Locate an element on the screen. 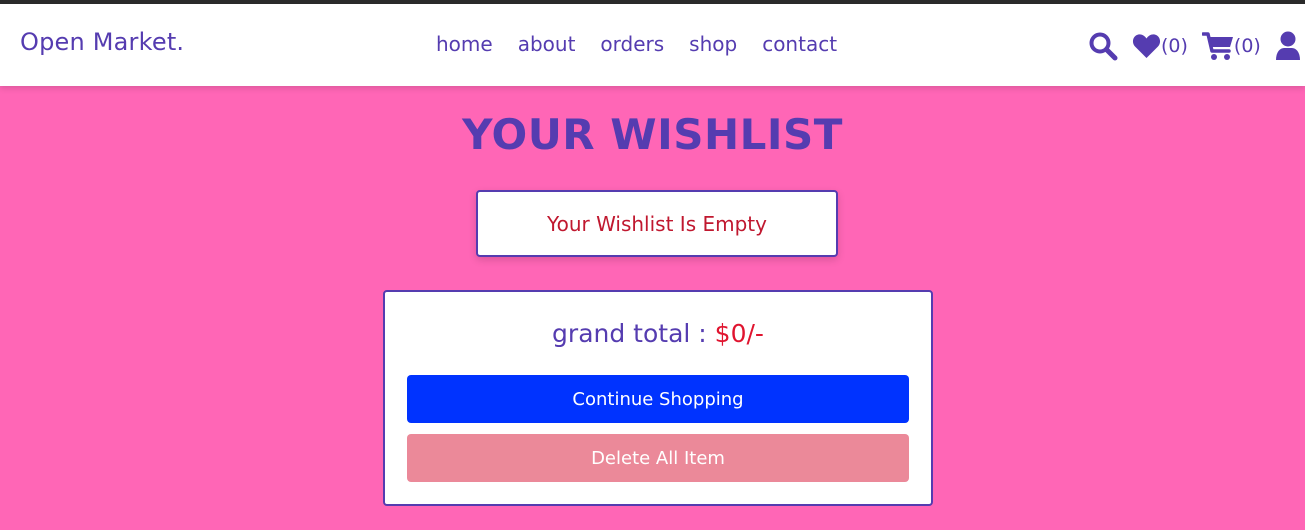 Image resolution: width=1305 pixels, height=530 pixels. user-button is located at coordinates (1288, 46).